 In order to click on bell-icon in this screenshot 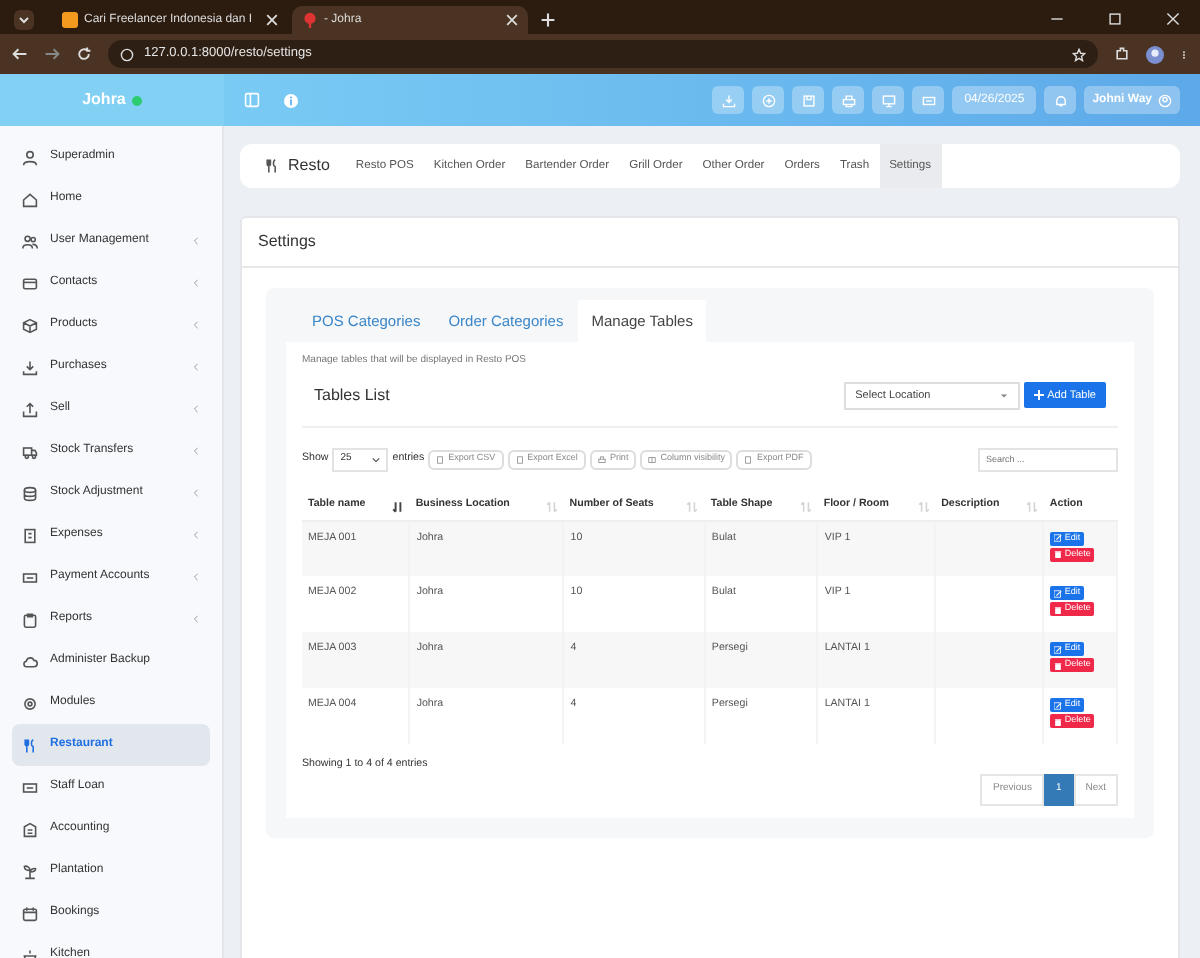, I will do `click(1060, 100)`.